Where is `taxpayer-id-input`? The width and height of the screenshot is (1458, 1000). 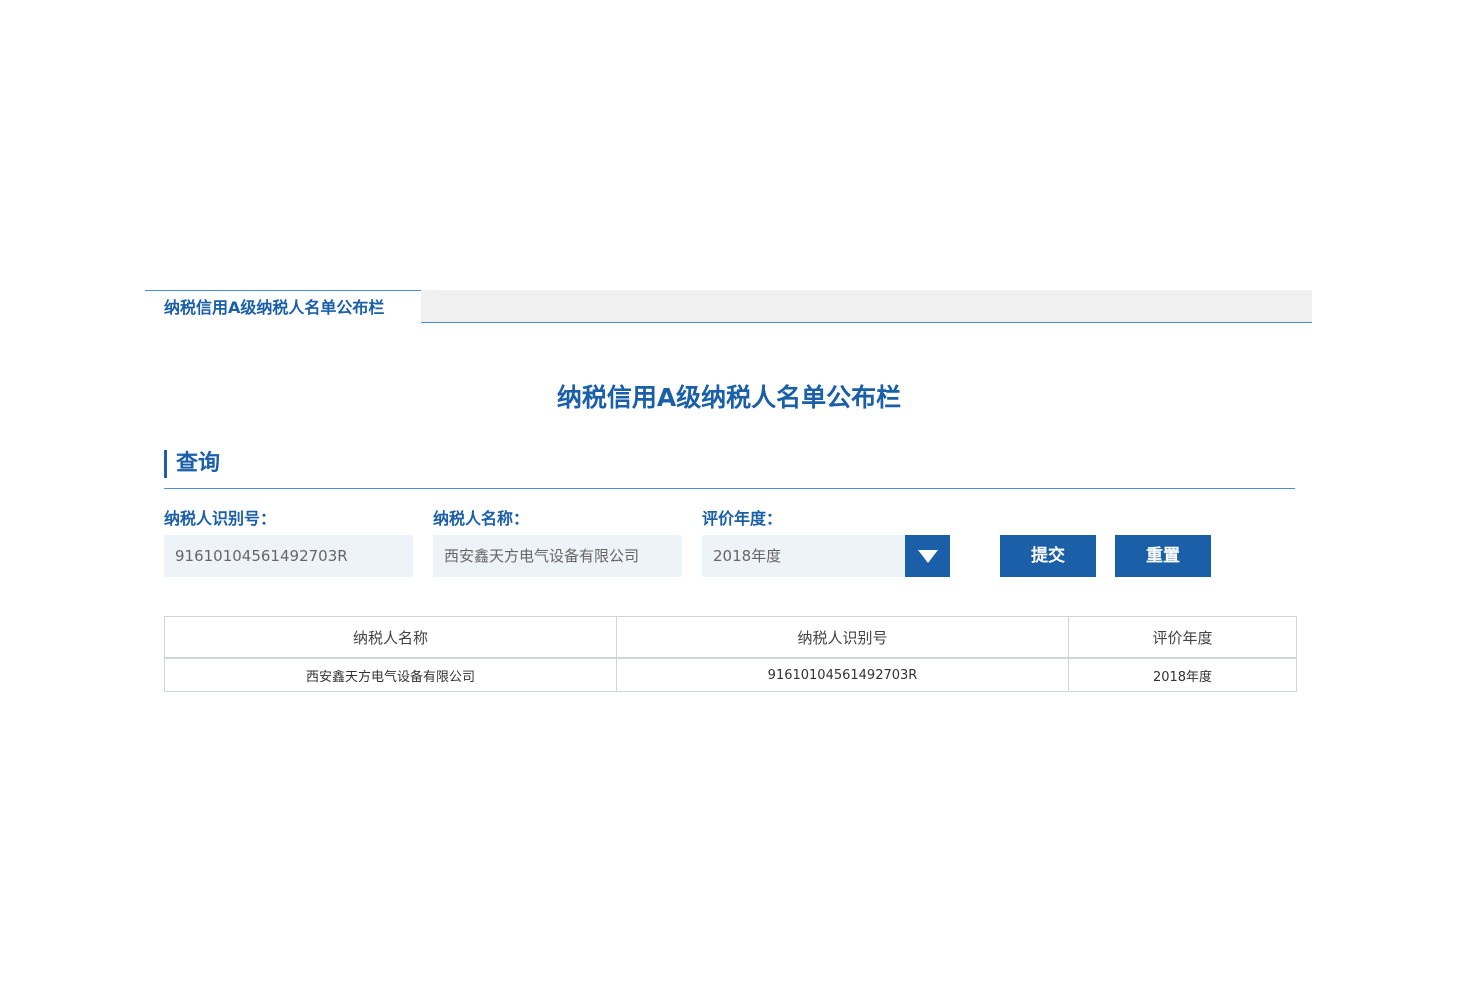
taxpayer-id-input is located at coordinates (288, 556).